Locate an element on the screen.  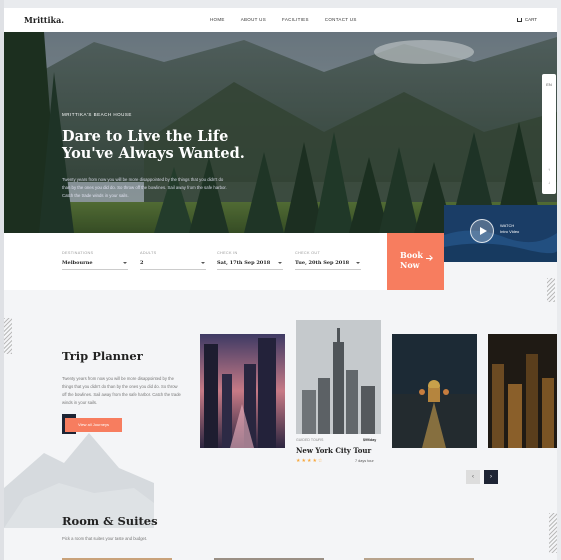
trip-card-moscow is located at coordinates (434, 391).